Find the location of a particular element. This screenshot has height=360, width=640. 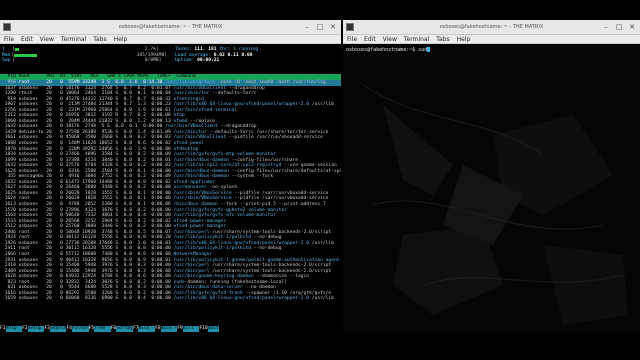

process-binary: NetworkManager is located at coordinates (193, 254).